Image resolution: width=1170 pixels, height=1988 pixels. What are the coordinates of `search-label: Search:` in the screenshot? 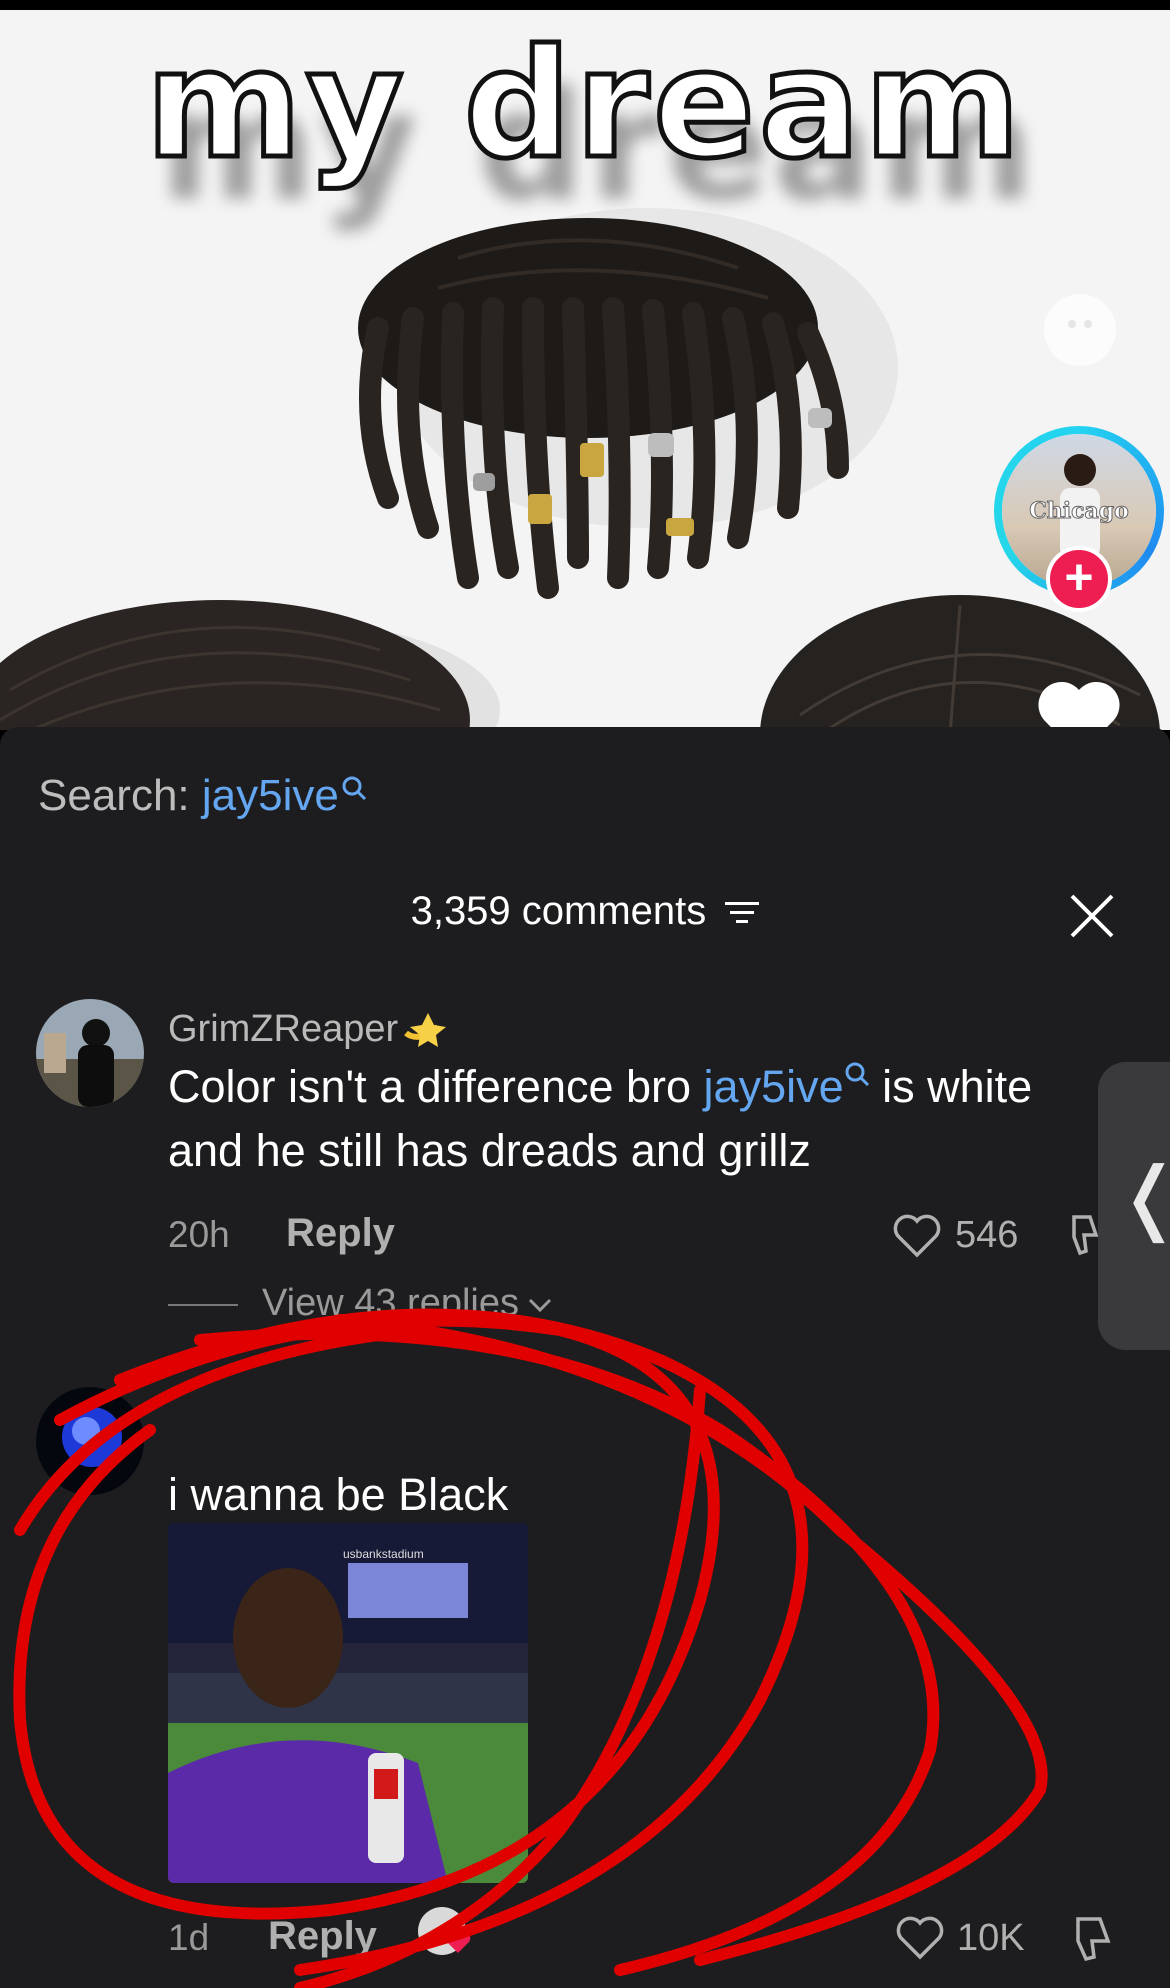 It's located at (114, 795).